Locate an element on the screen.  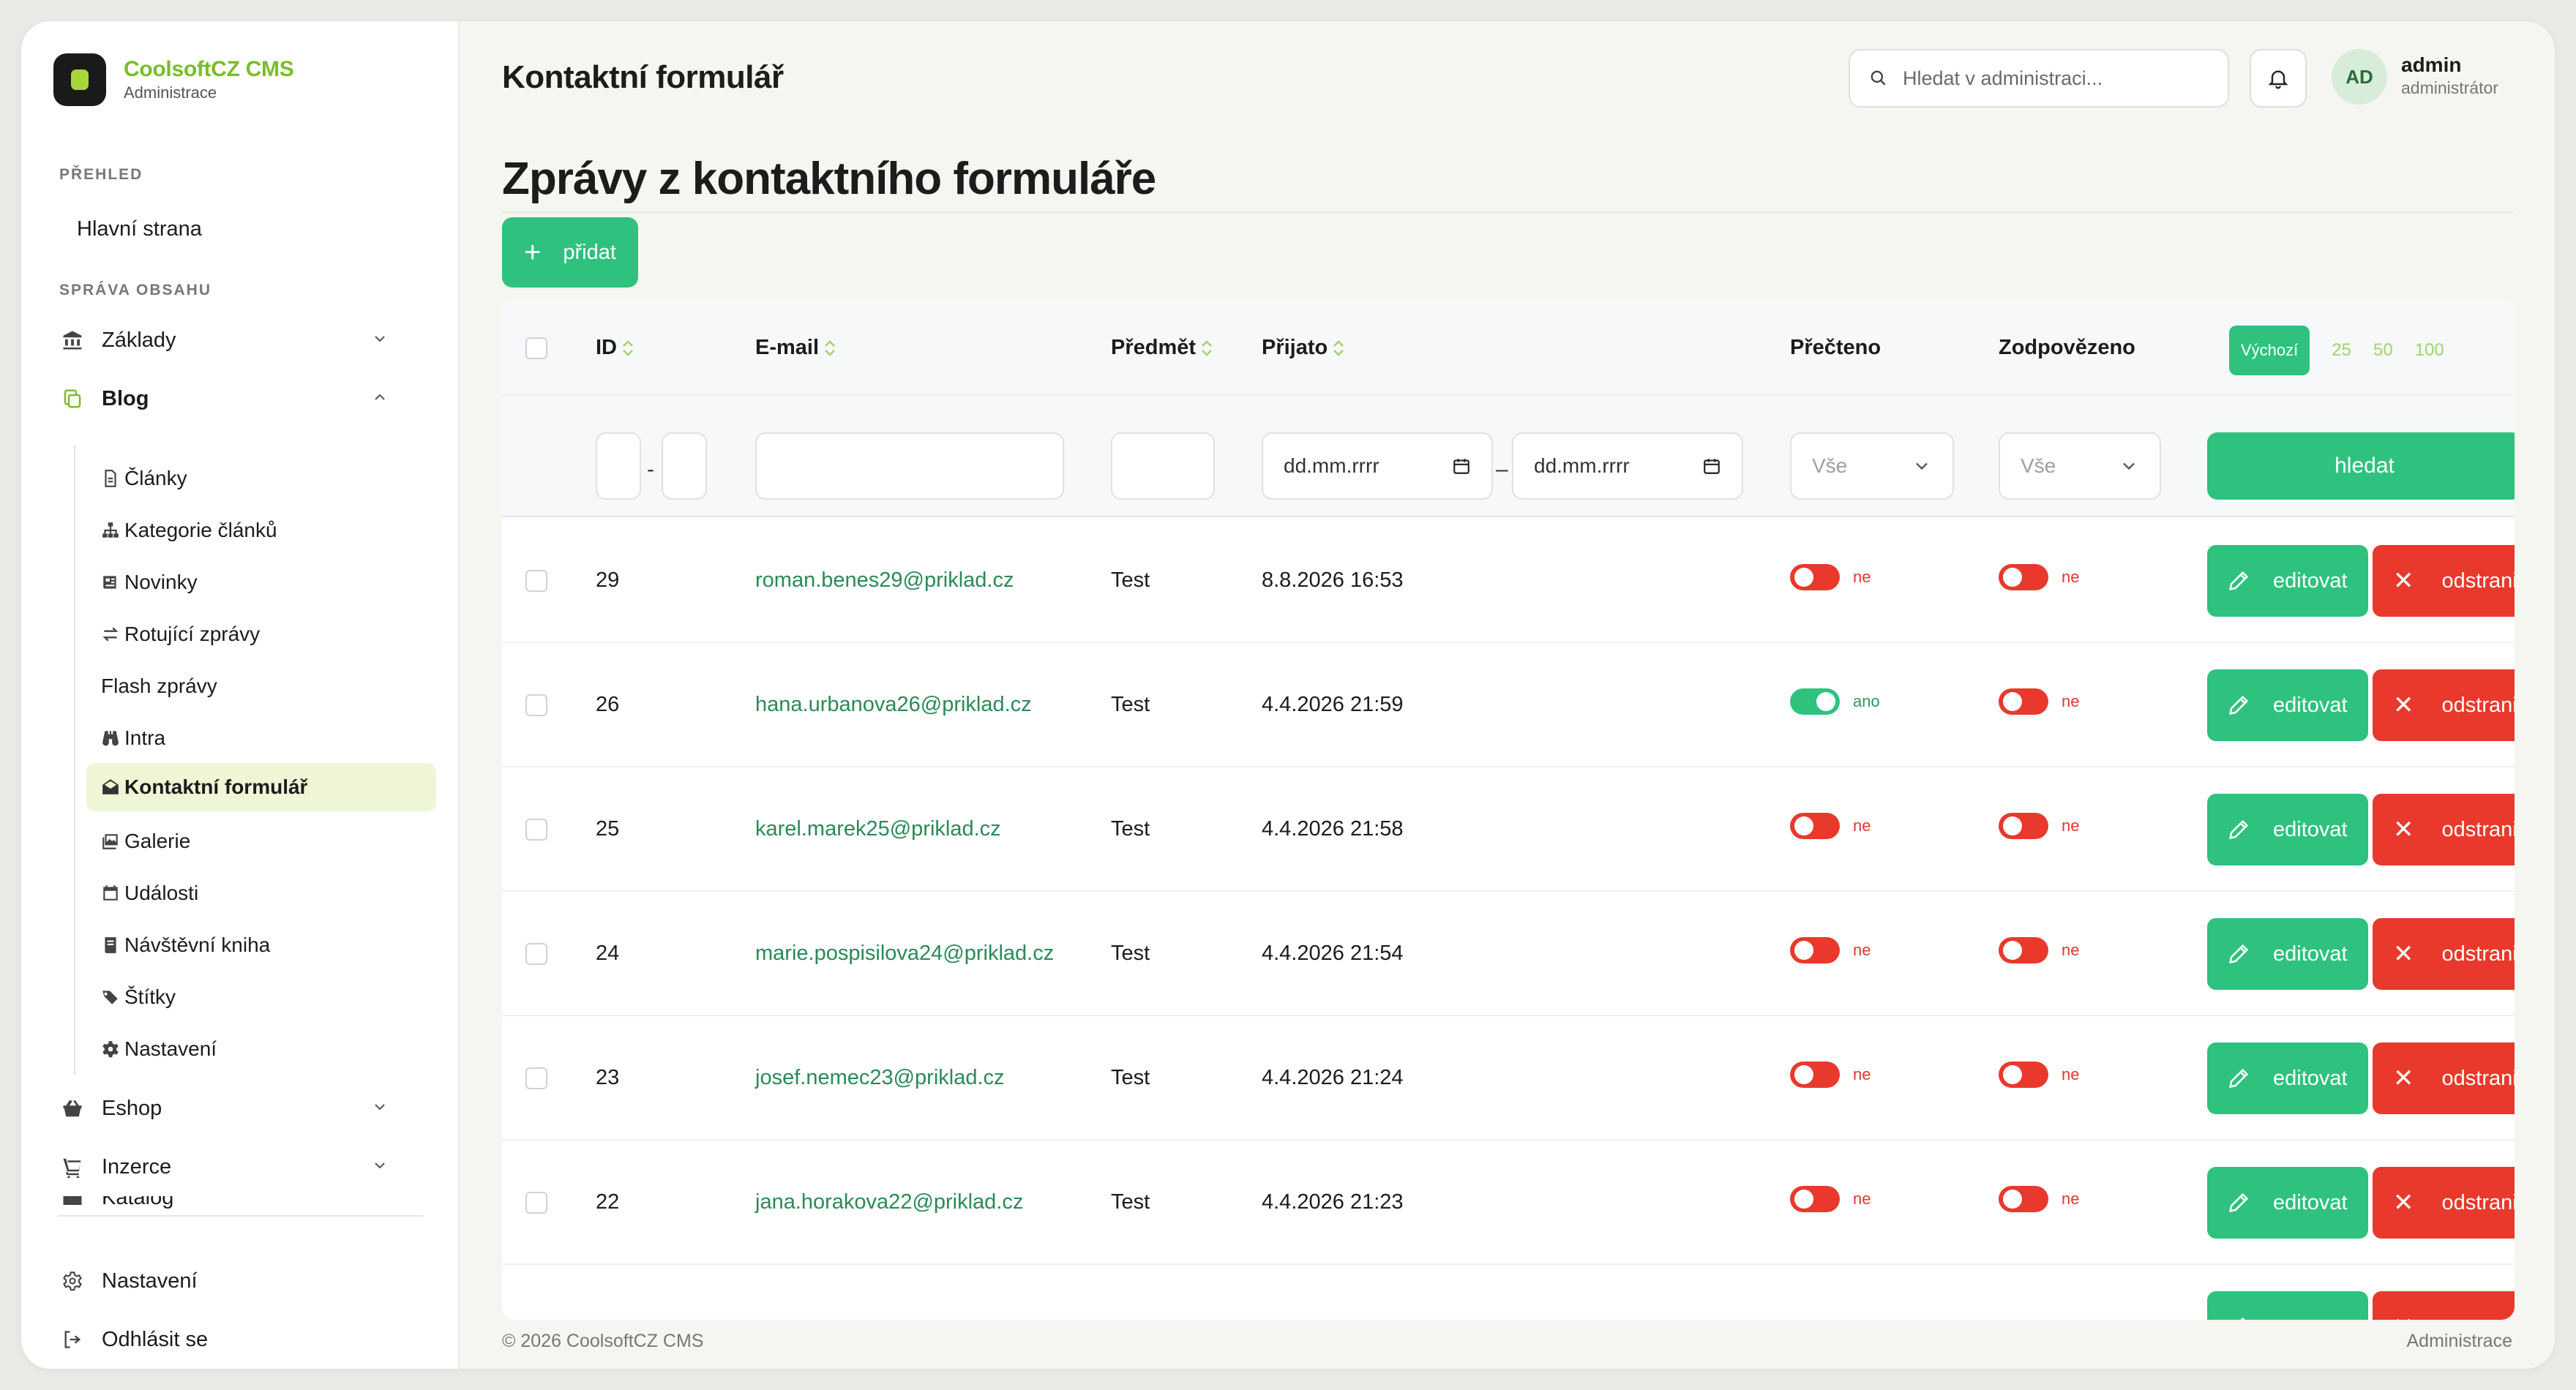
sidebar-item-home: Hlavní strana is located at coordinates (252, 229).